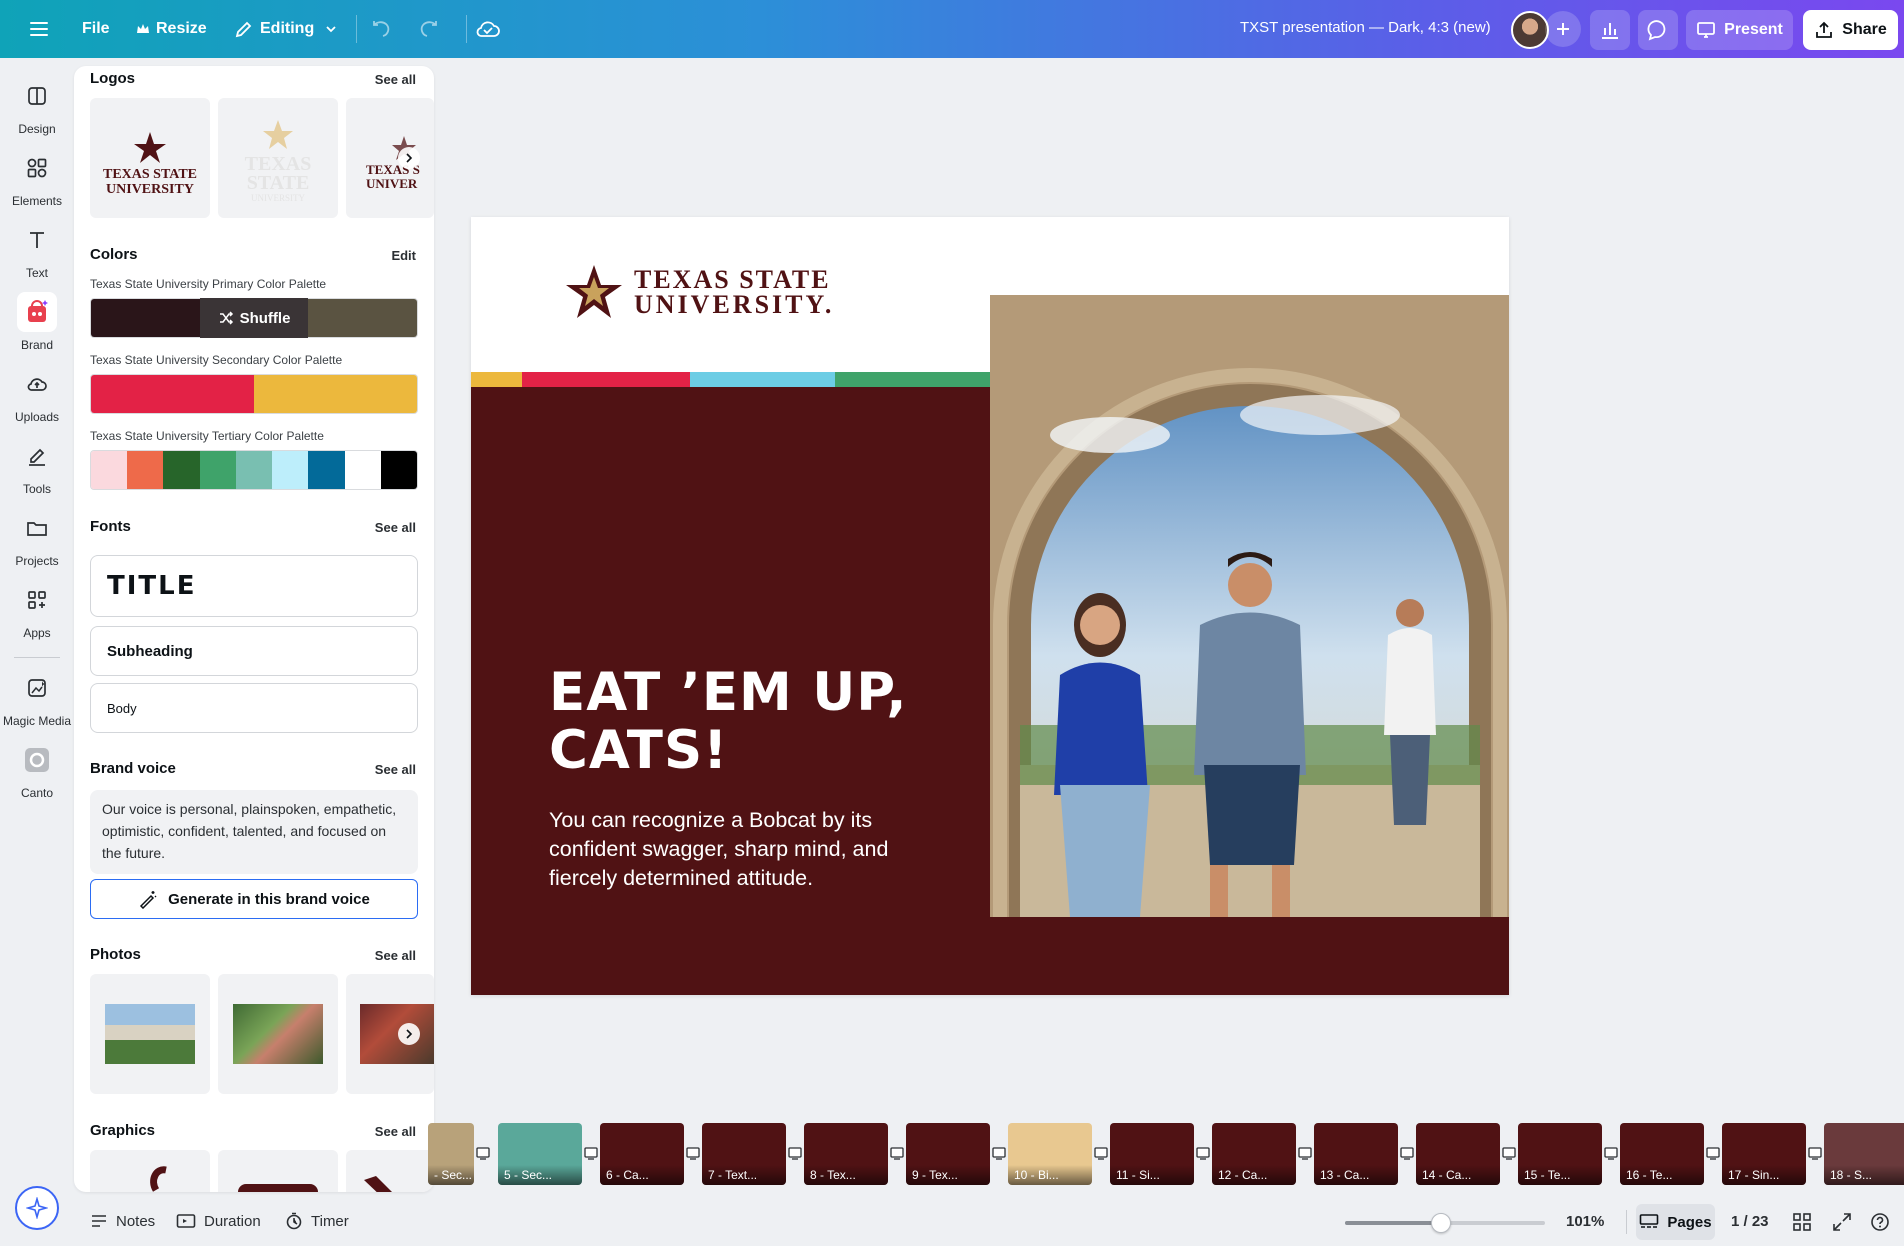 This screenshot has width=1904, height=1246. Describe the element at coordinates (1842, 1224) in the screenshot. I see `fullscreen-button` at that location.